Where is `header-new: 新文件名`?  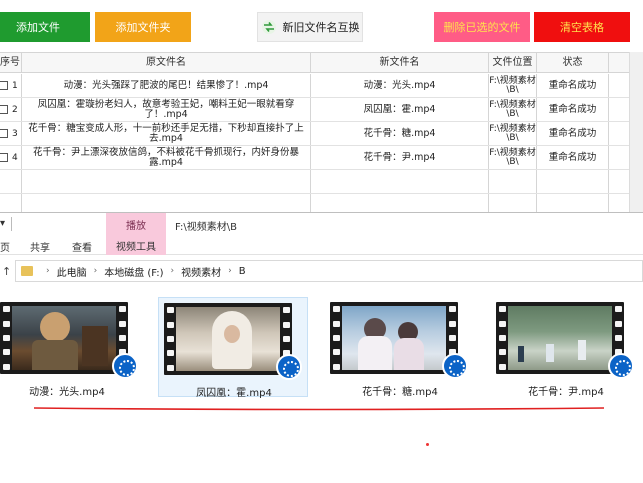
header-new: 新文件名 is located at coordinates (400, 62).